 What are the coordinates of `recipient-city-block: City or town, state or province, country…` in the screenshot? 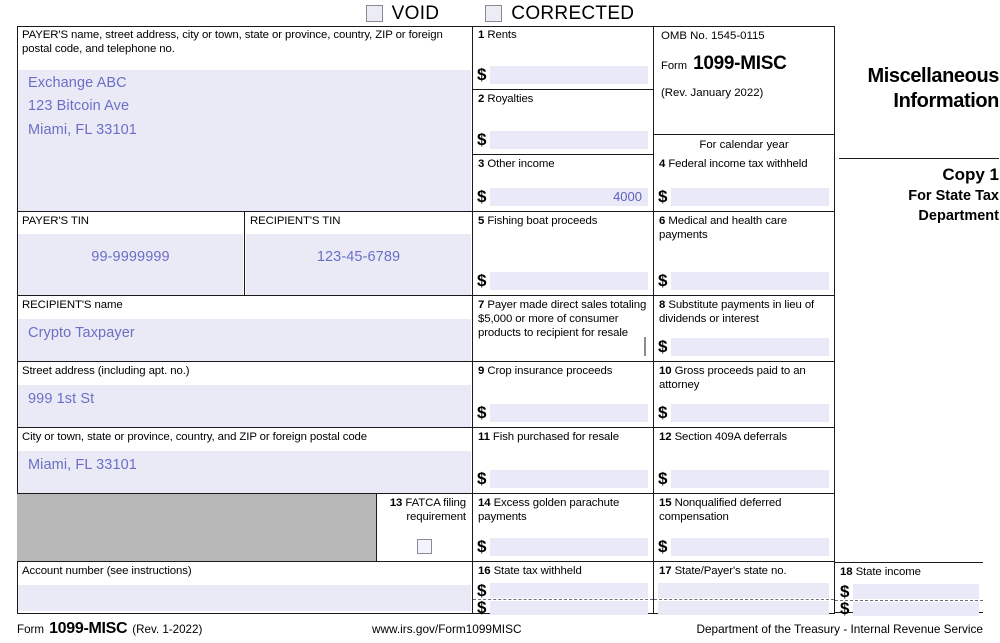 It's located at (245, 461).